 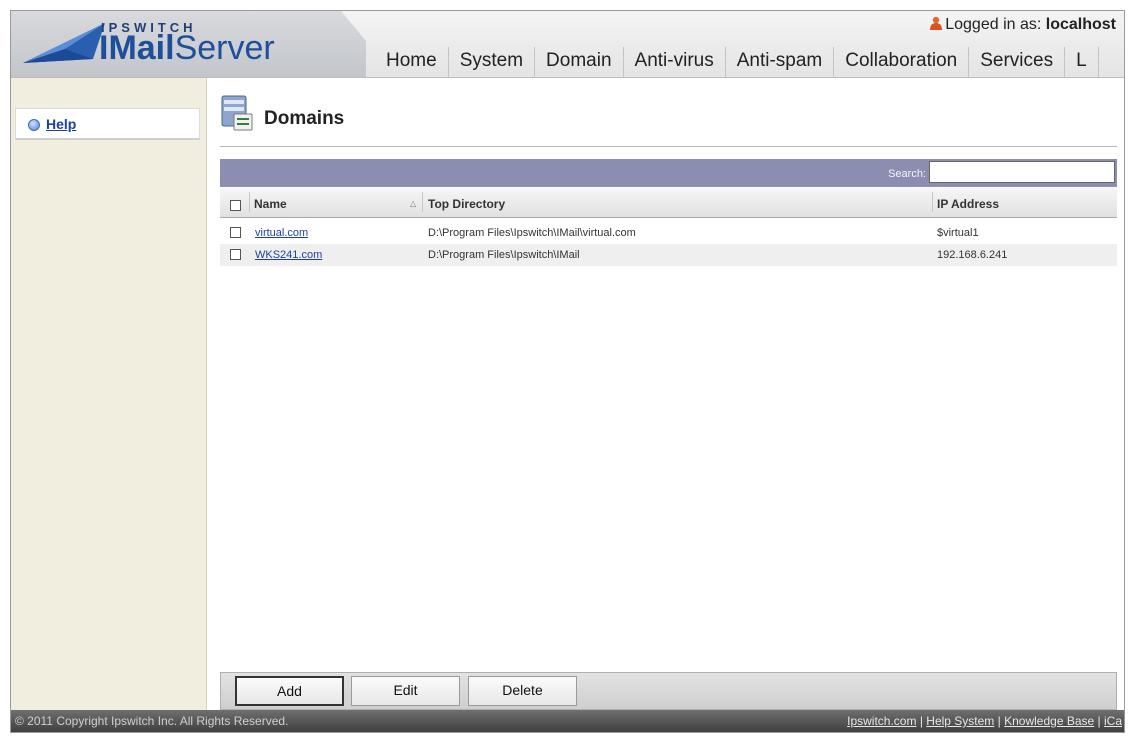 I want to click on link-knowledge-base: Knowledge Base, so click(x=1049, y=721).